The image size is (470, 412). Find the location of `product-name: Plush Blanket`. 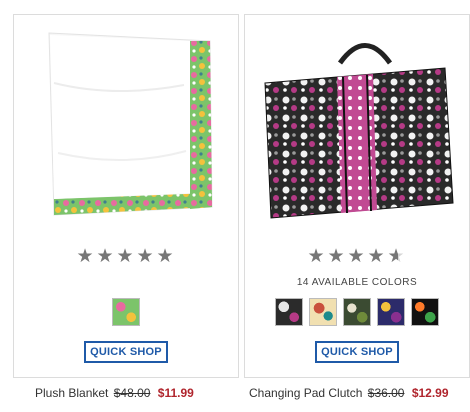

product-name: Plush Blanket is located at coordinates (71, 393).